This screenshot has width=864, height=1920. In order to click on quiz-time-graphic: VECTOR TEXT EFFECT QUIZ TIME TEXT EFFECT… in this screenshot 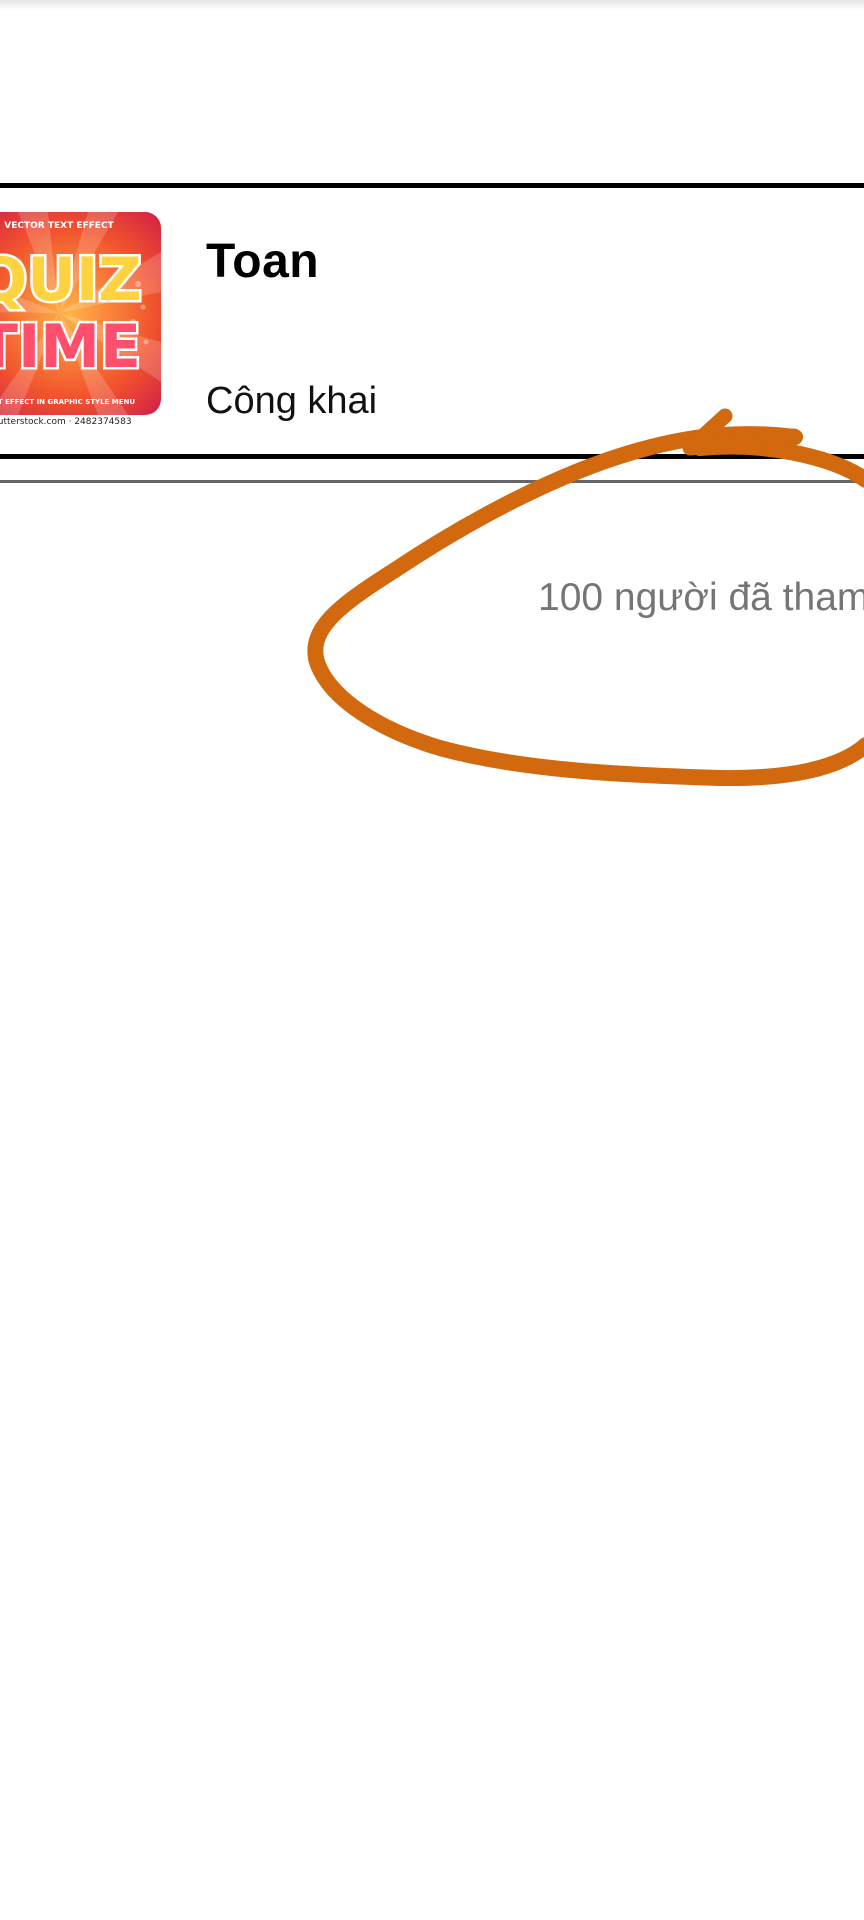, I will do `click(80, 313)`.